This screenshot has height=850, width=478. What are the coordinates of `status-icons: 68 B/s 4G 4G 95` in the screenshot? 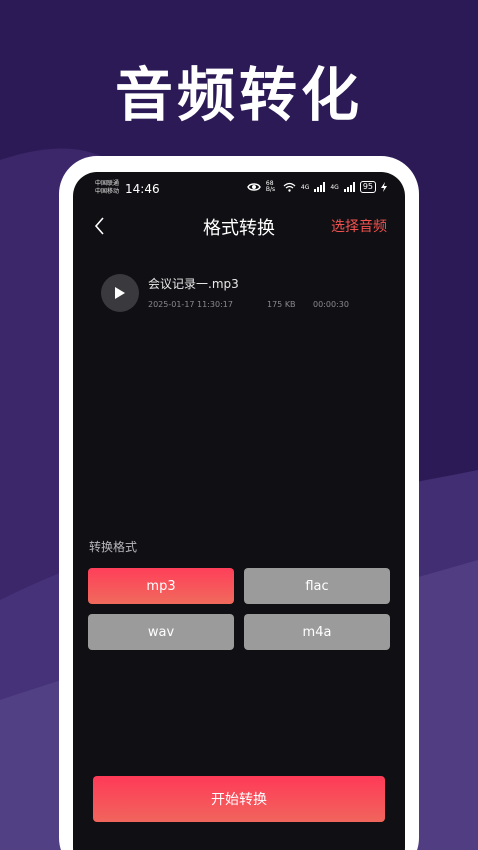 It's located at (317, 187).